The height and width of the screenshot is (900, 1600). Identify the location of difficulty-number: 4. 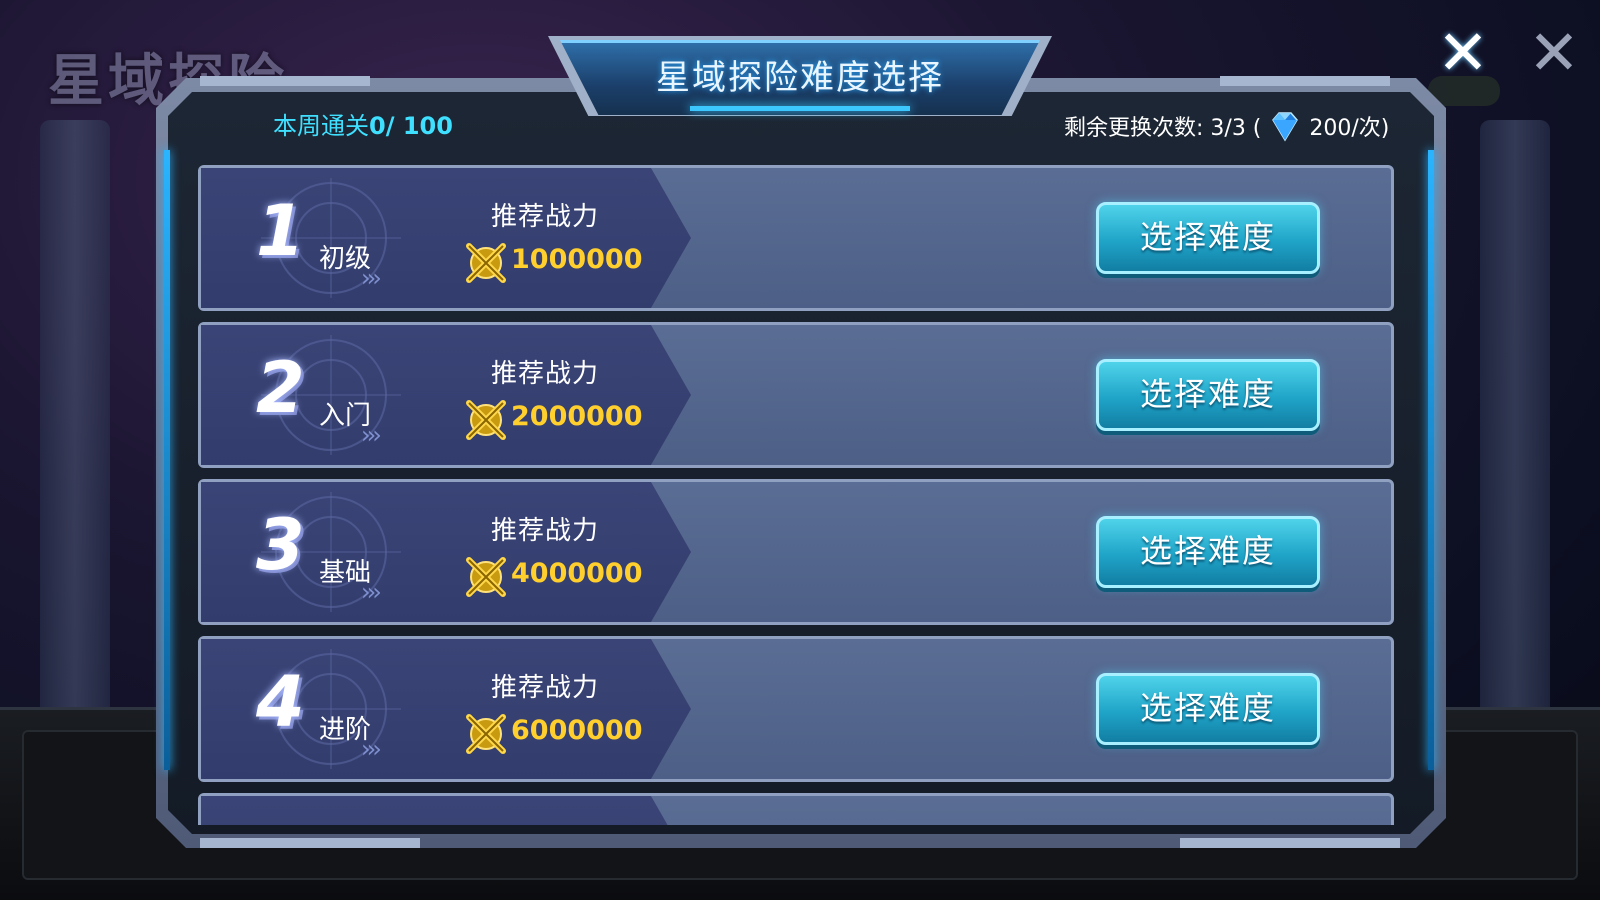
(280, 702).